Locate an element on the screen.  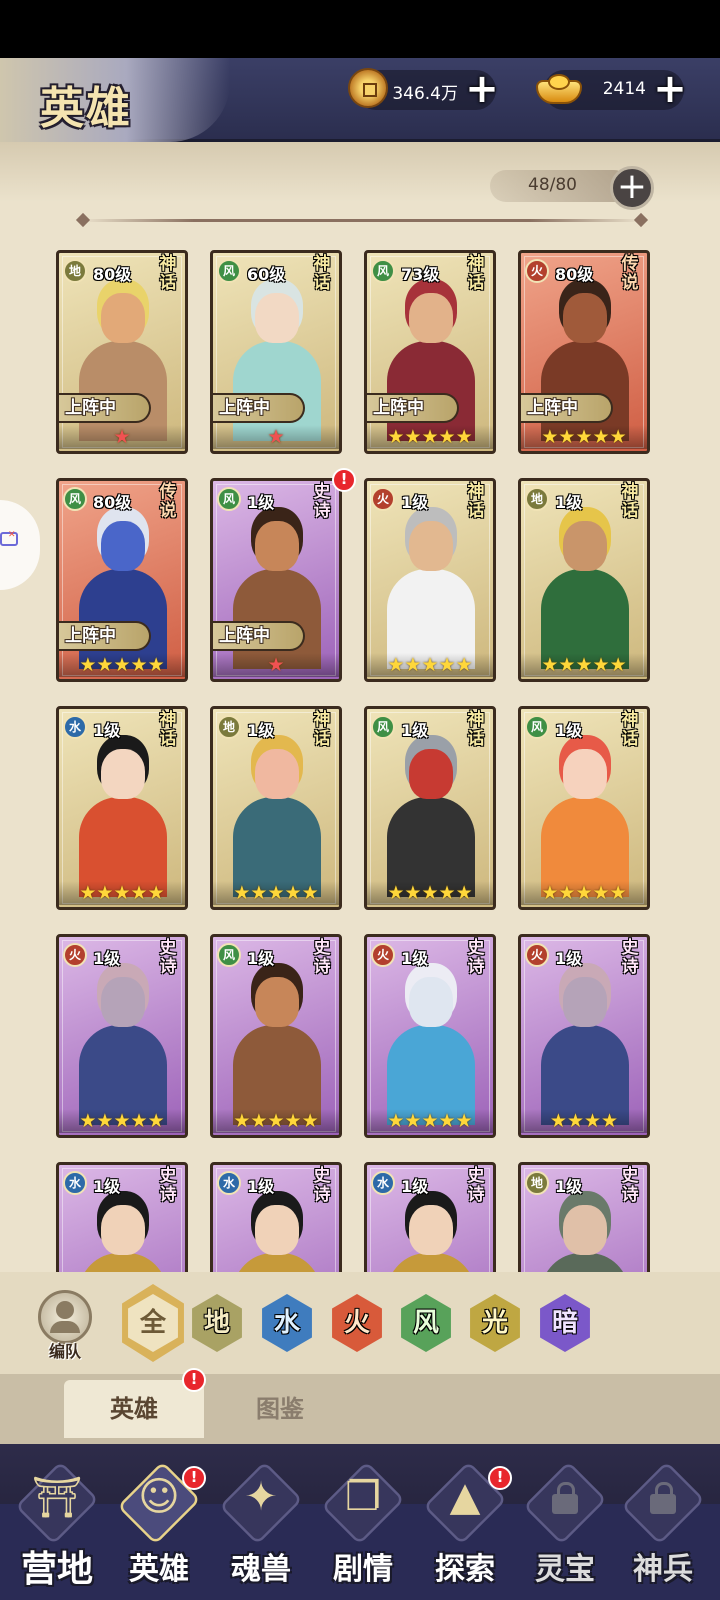
hero-card: 火 1级 史诗 ★★★★ is located at coordinates (584, 1036).